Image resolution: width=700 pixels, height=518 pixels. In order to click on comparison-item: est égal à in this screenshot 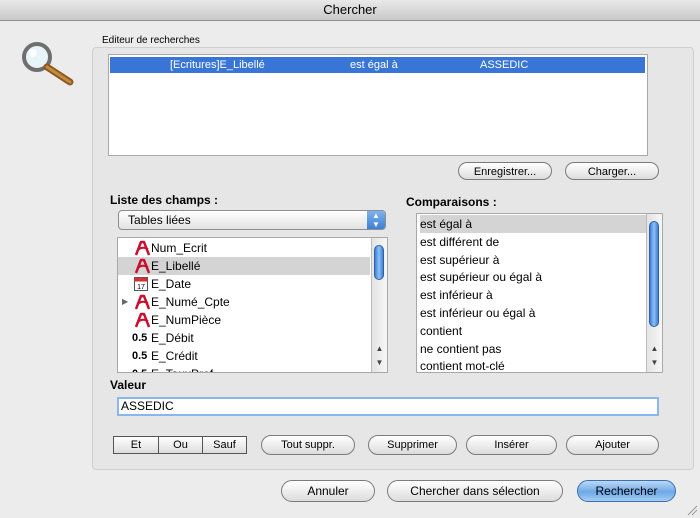, I will do `click(533, 224)`.